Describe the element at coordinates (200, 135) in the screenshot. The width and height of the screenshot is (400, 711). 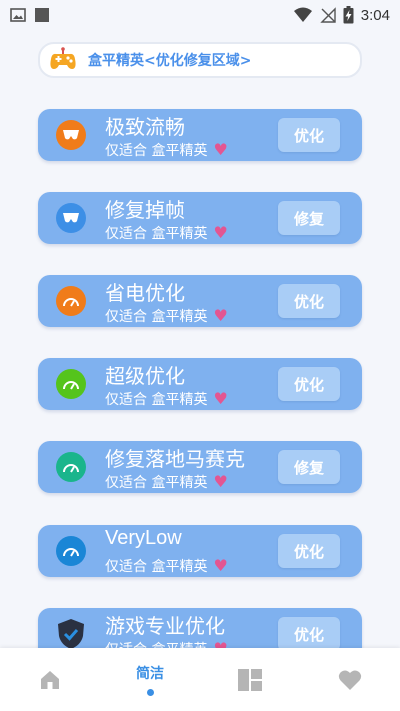
I see `option-card-extreme-smooth: 极致流畅 仅适合 盒平精英 ♥ 优化` at that location.